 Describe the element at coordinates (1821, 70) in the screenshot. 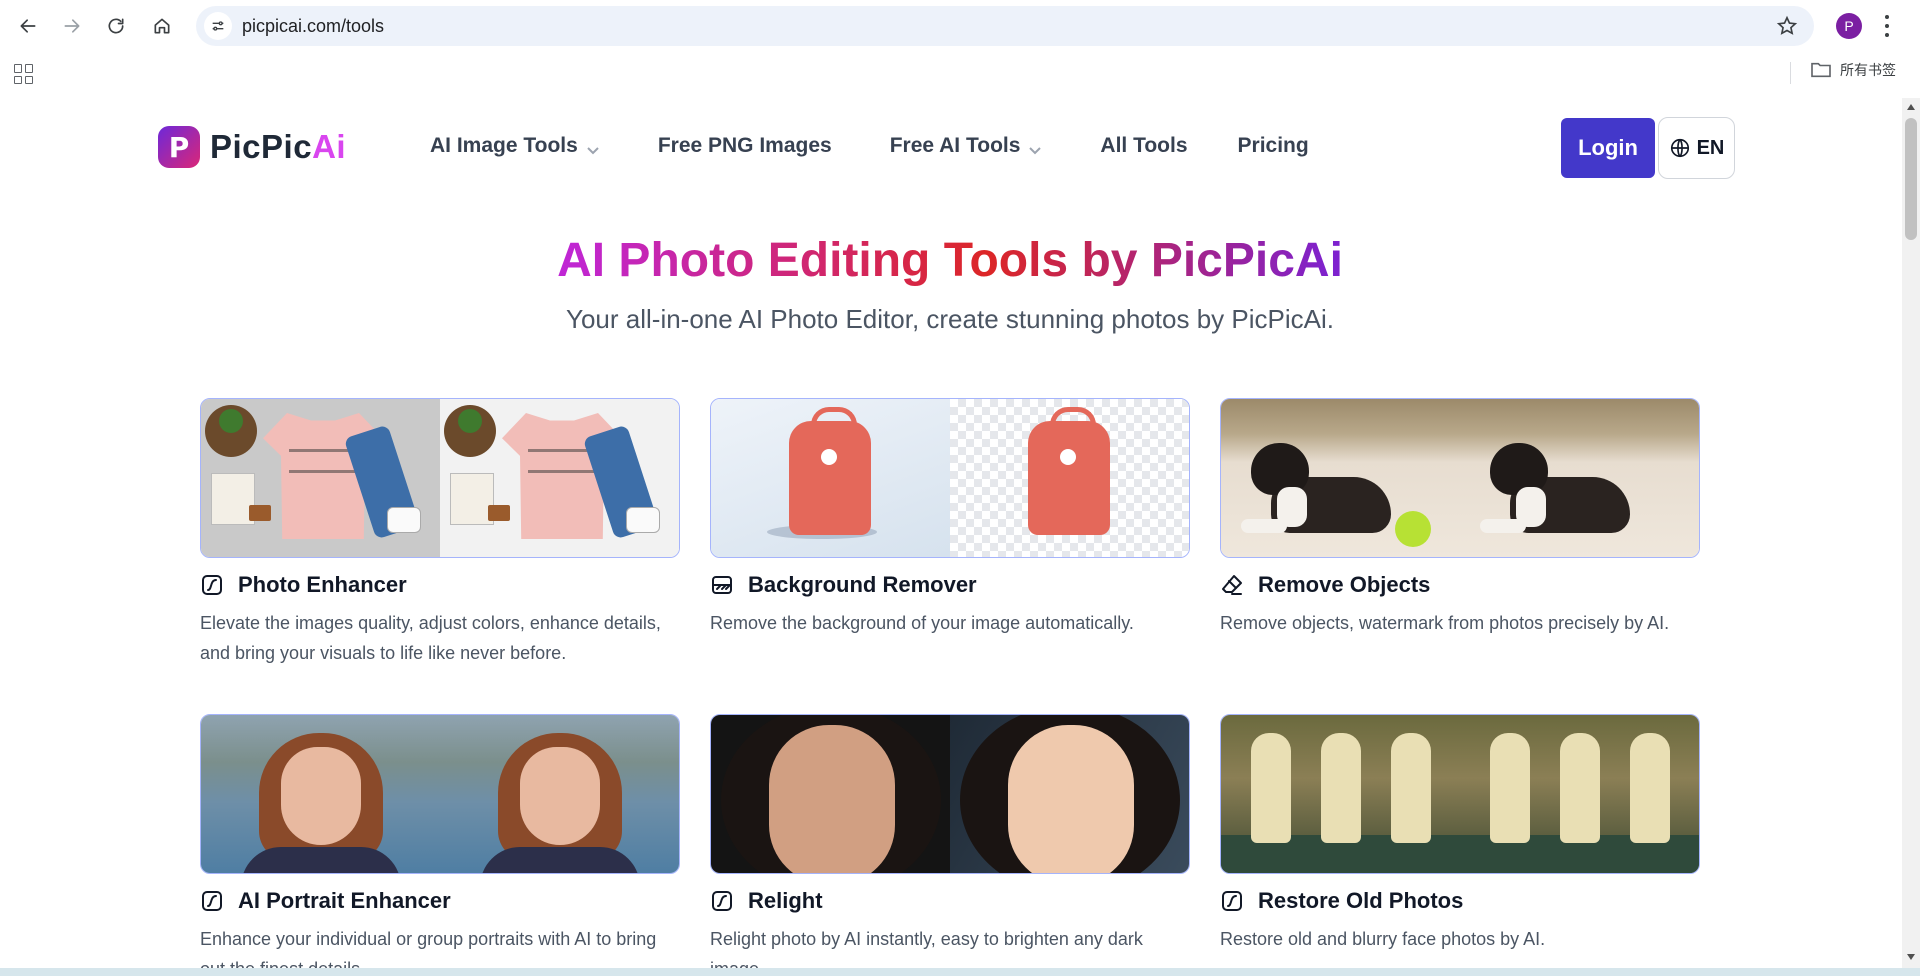

I see `folder-icon` at that location.